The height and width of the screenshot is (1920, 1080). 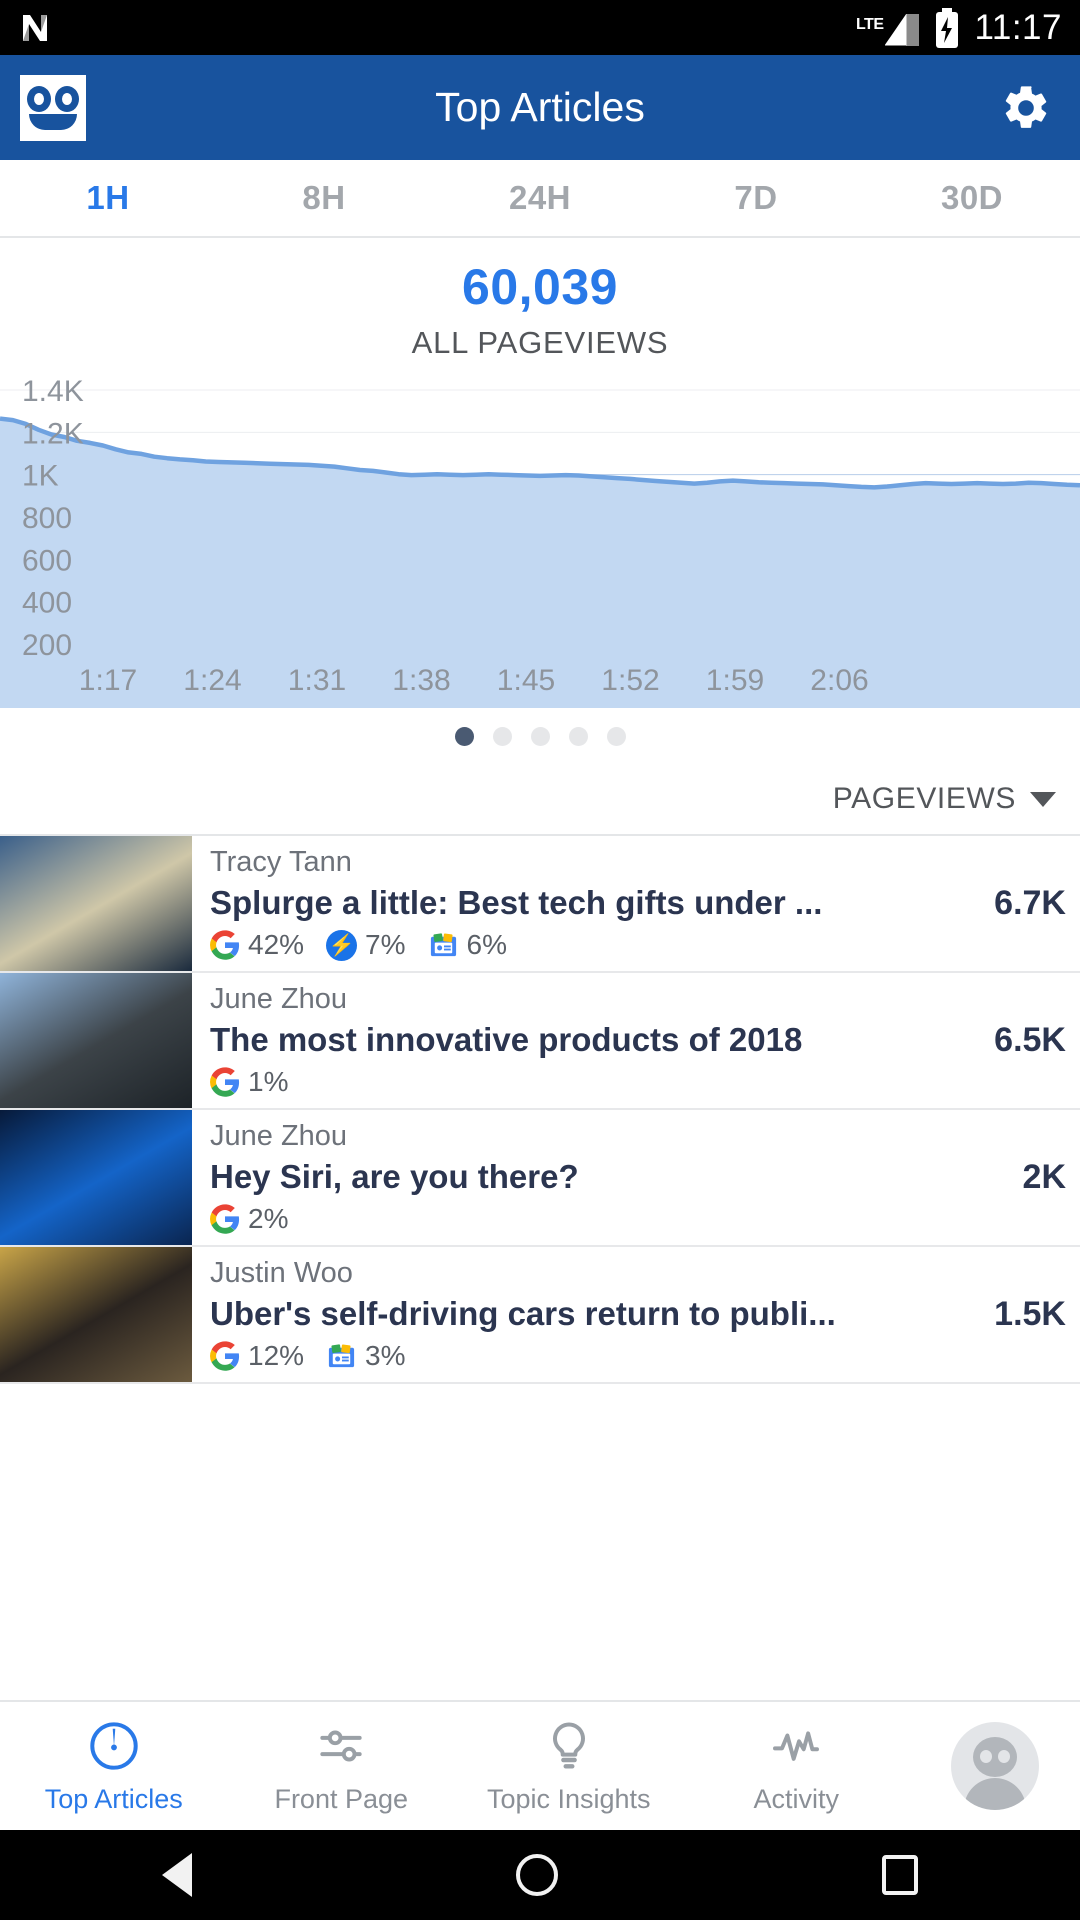 I want to click on nav-item-top-articles: Top Articles, so click(x=114, y=1766).